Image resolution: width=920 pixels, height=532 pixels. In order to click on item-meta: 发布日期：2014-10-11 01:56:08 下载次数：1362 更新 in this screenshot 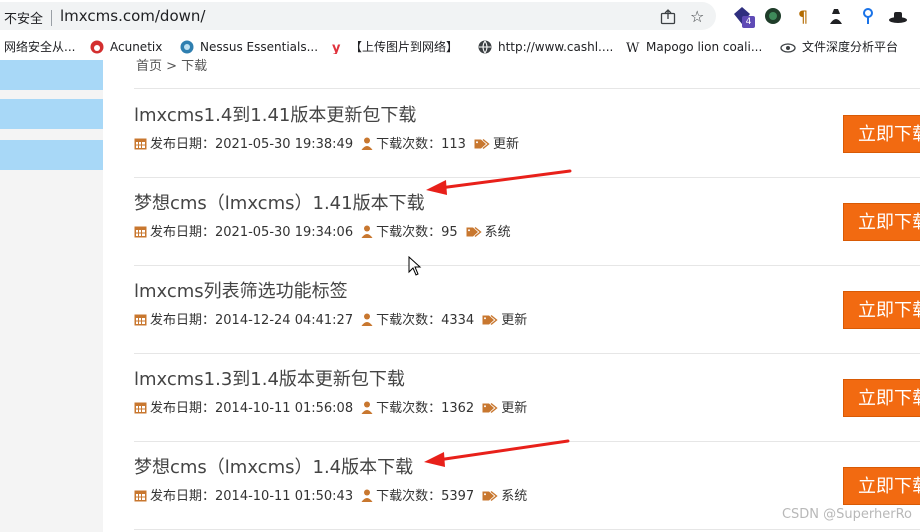, I will do `click(330, 409)`.